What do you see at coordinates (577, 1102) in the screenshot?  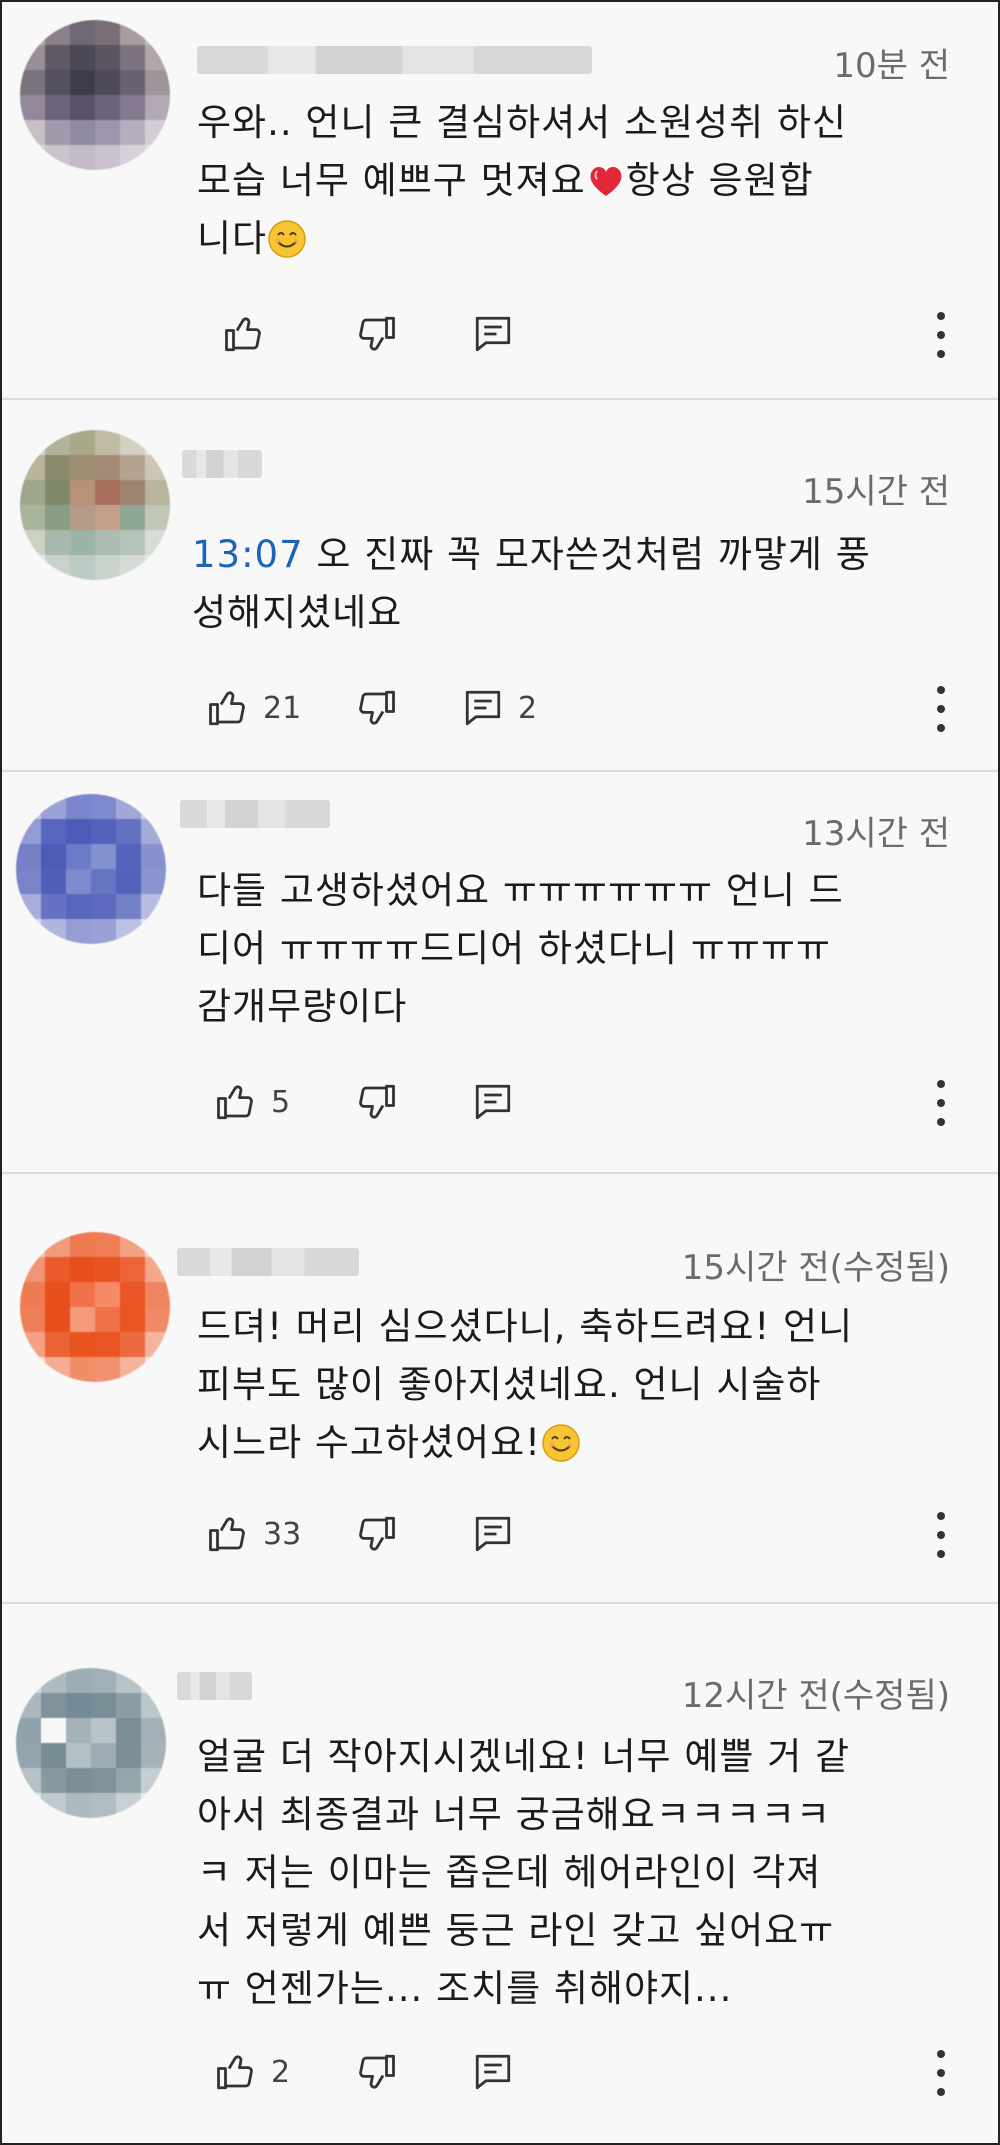 I see `comment-actions: 5` at bounding box center [577, 1102].